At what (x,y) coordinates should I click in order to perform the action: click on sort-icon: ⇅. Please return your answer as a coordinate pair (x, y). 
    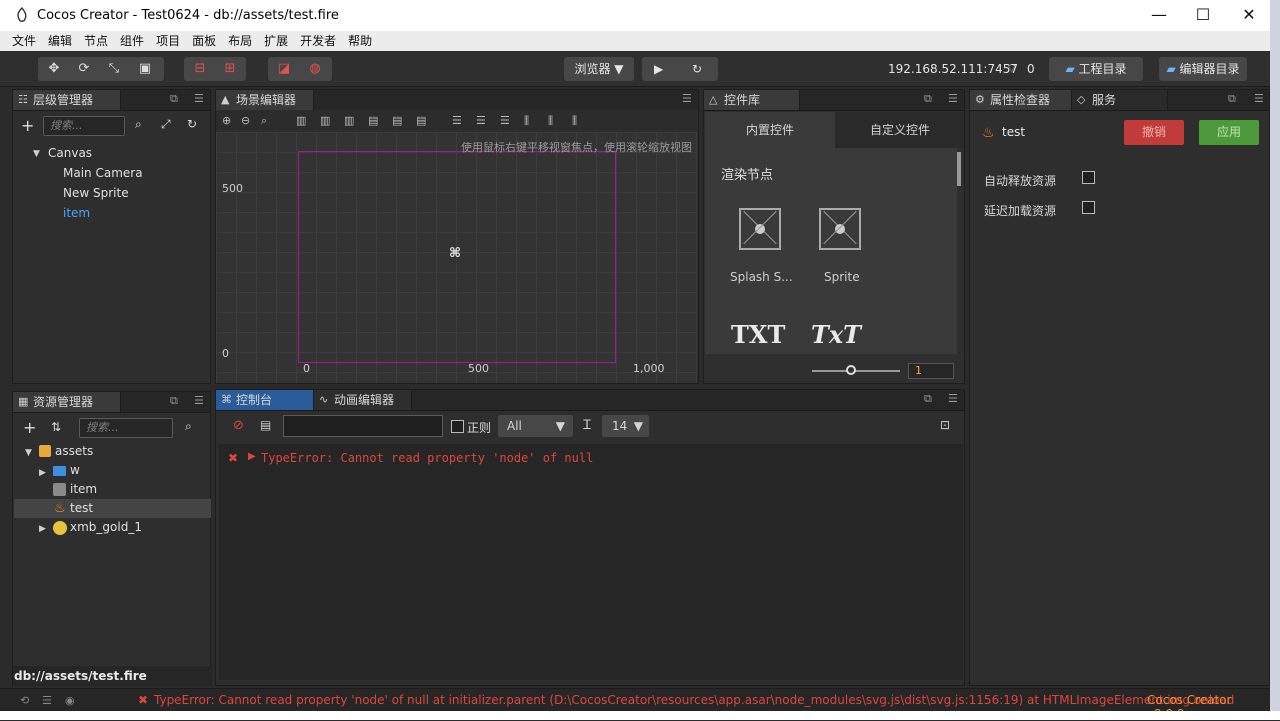
    Looking at the image, I should click on (56, 427).